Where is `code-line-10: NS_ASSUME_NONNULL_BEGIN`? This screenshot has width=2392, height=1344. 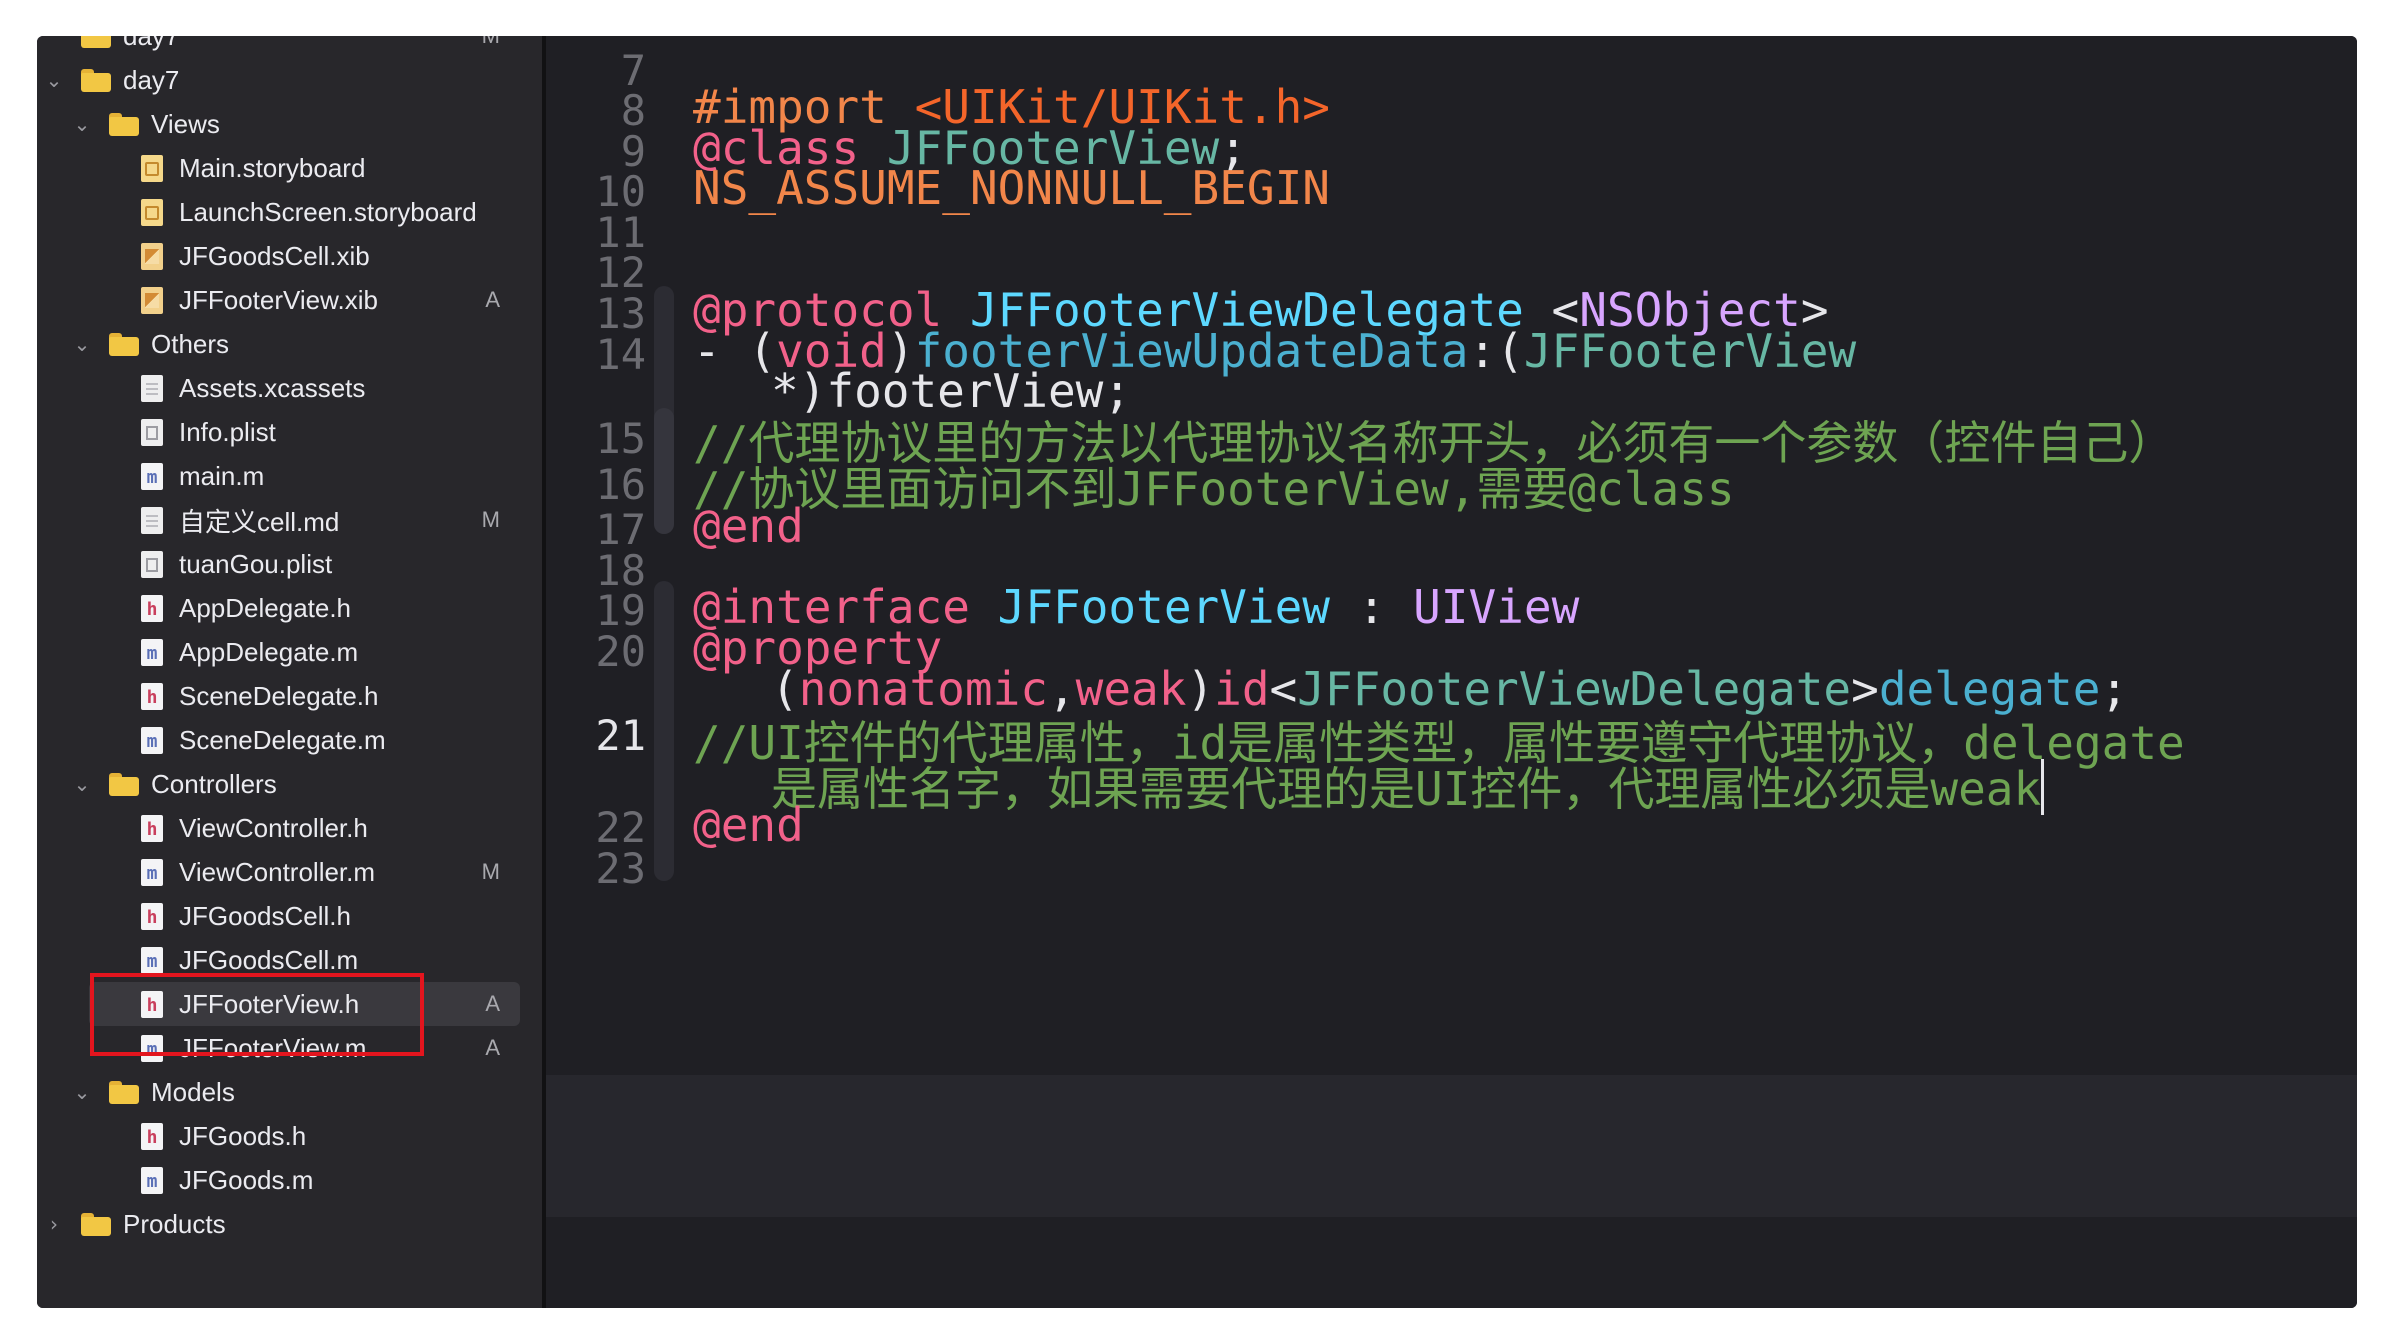 code-line-10: NS_ASSUME_NONNULL_BEGIN is located at coordinates (1011, 188).